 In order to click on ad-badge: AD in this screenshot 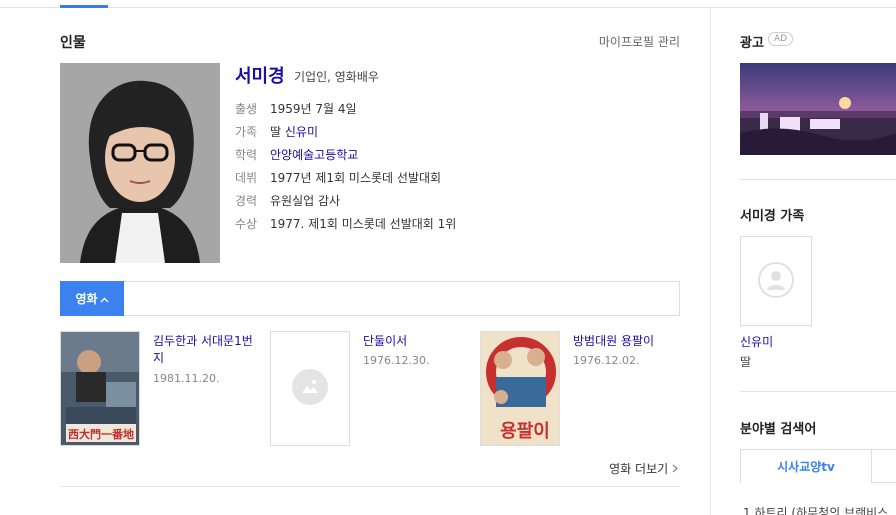, I will do `click(781, 39)`.